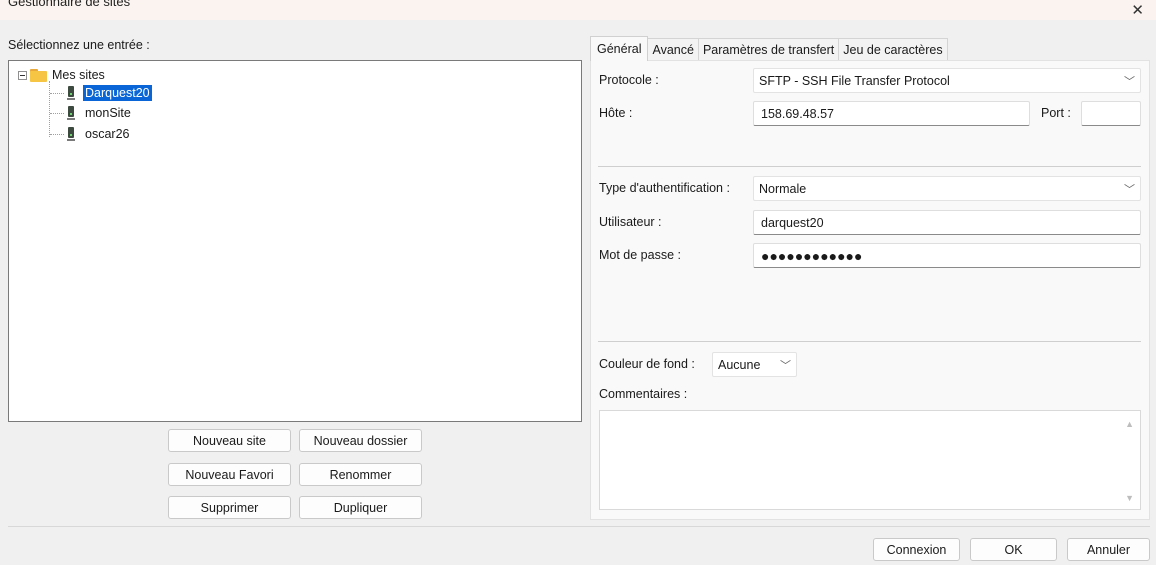 The height and width of the screenshot is (565, 1156). Describe the element at coordinates (629, 80) in the screenshot. I see `protocol-label: Protocole :` at that location.